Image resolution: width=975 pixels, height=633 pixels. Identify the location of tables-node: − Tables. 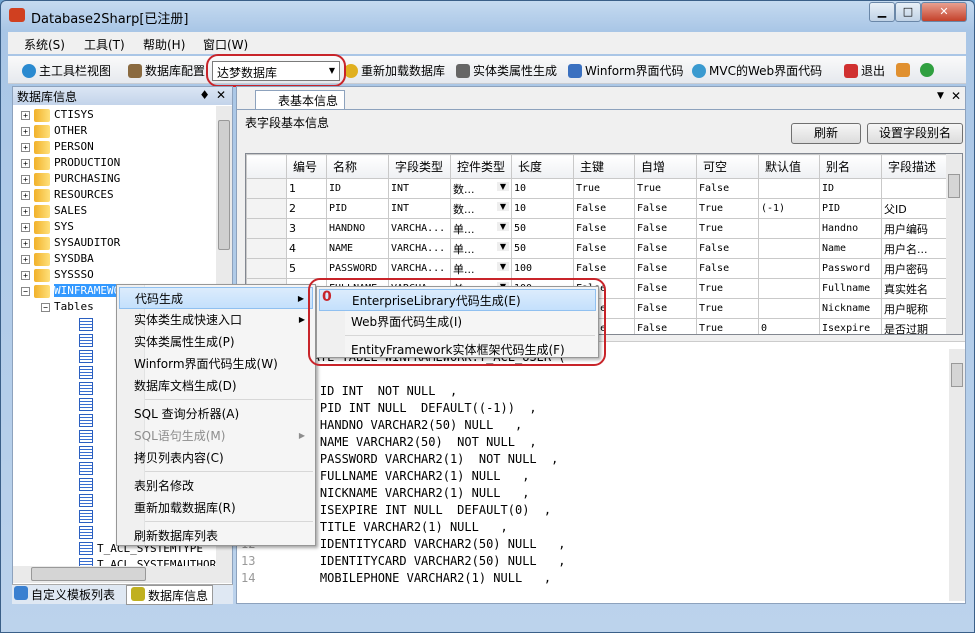
(67, 306).